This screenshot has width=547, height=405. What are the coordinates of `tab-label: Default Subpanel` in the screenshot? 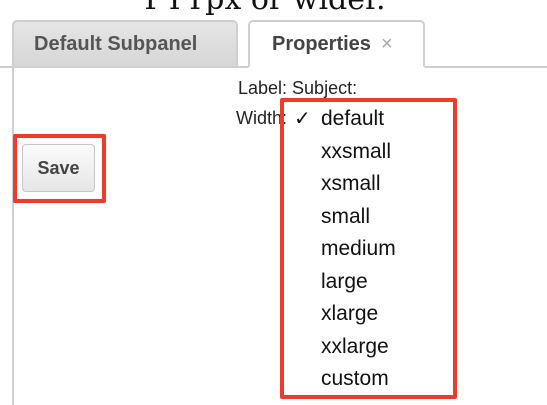 It's located at (116, 43).